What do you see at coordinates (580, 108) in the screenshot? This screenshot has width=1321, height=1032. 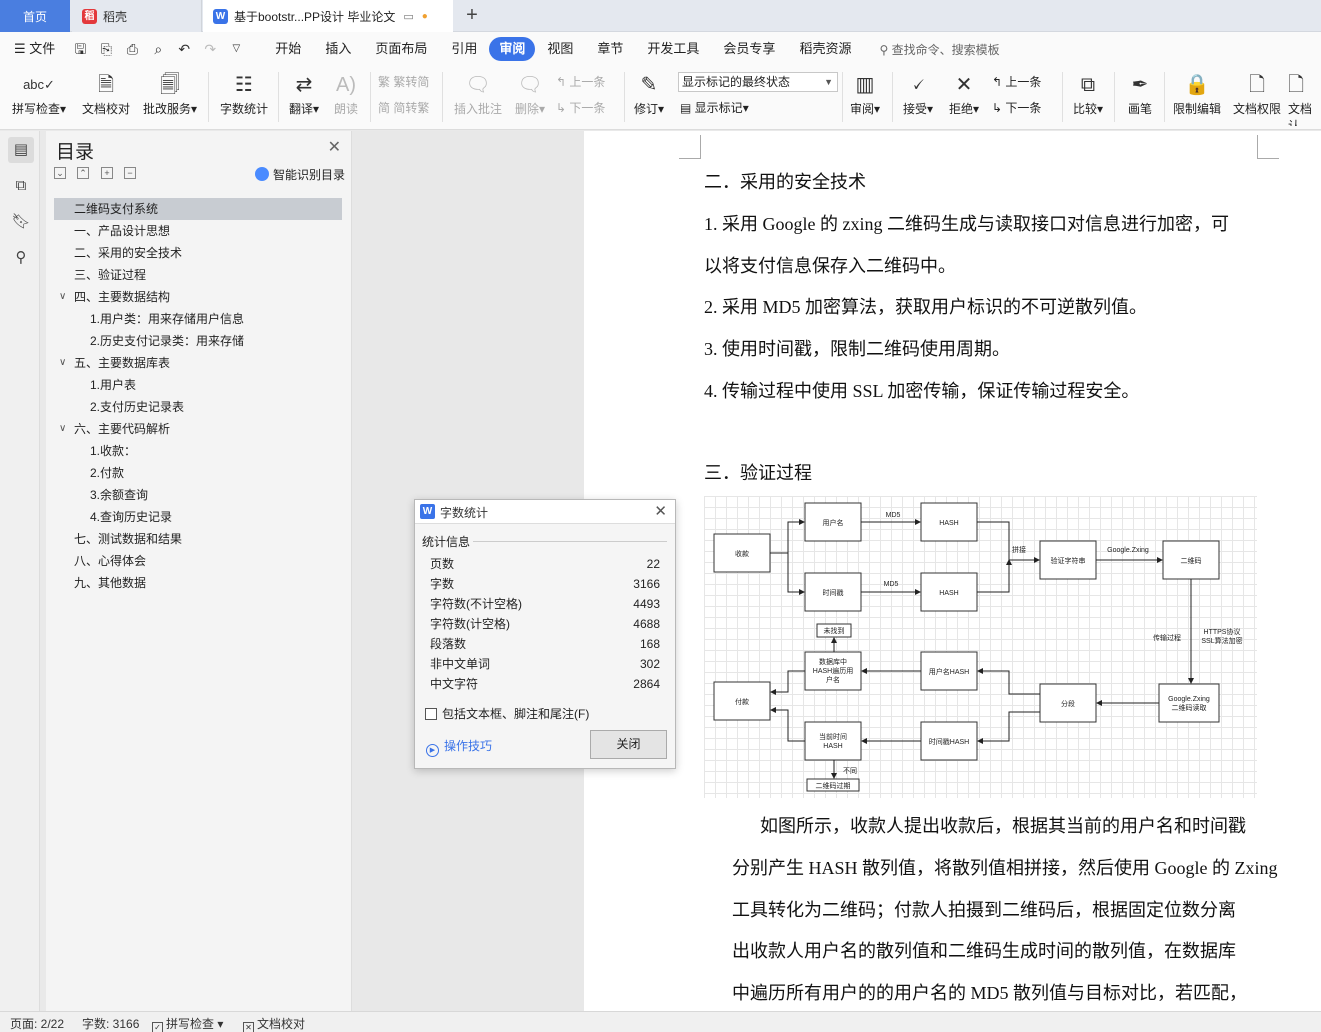 I see `next-comment-button: ↳ 下一条` at bounding box center [580, 108].